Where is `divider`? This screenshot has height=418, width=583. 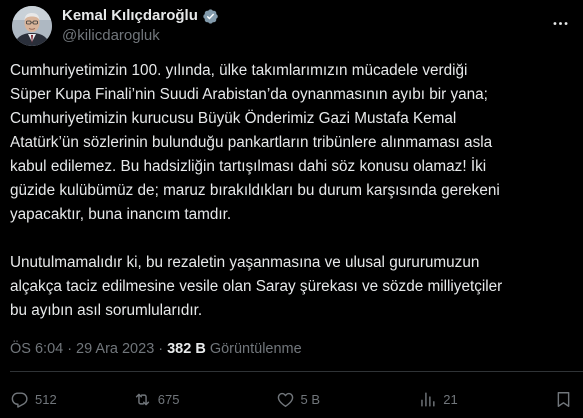 divider is located at coordinates (296, 371).